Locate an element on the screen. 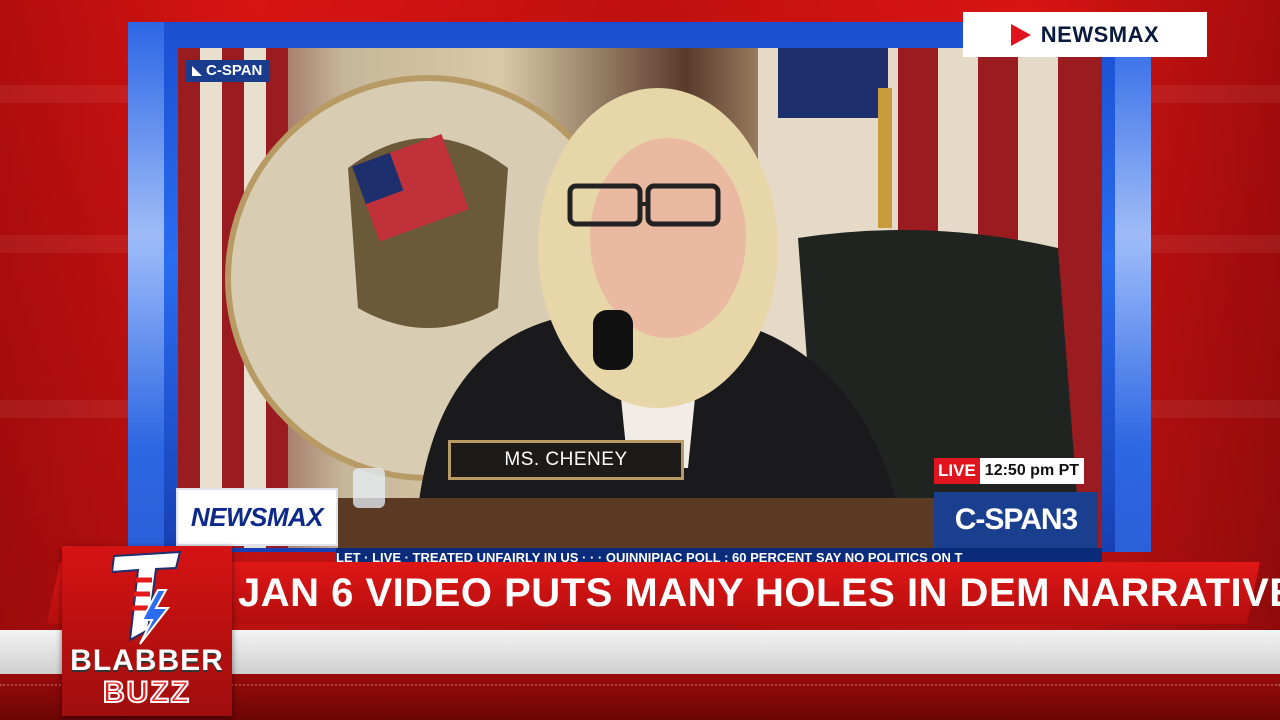  logo-t-icon is located at coordinates (147, 597).